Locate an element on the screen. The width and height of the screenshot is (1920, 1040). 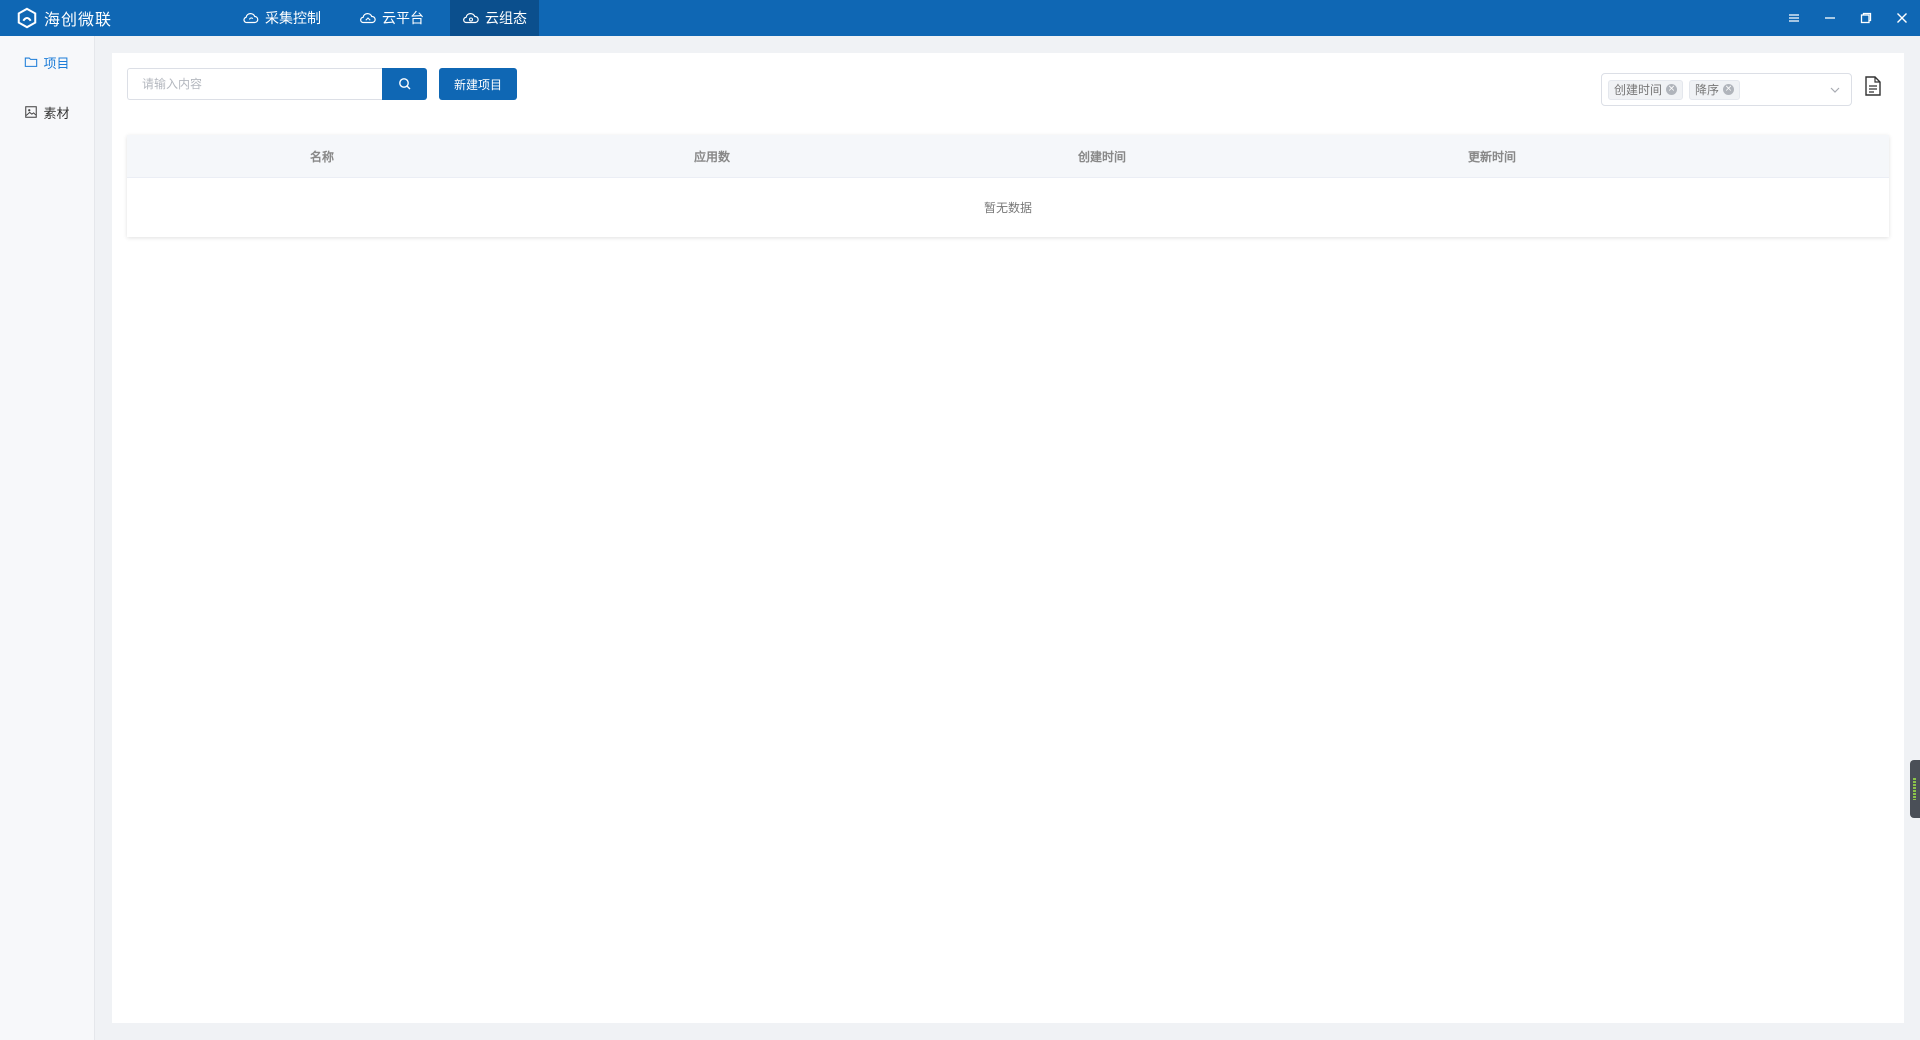
tab-cloud-configuration: 云组态 is located at coordinates (494, 18).